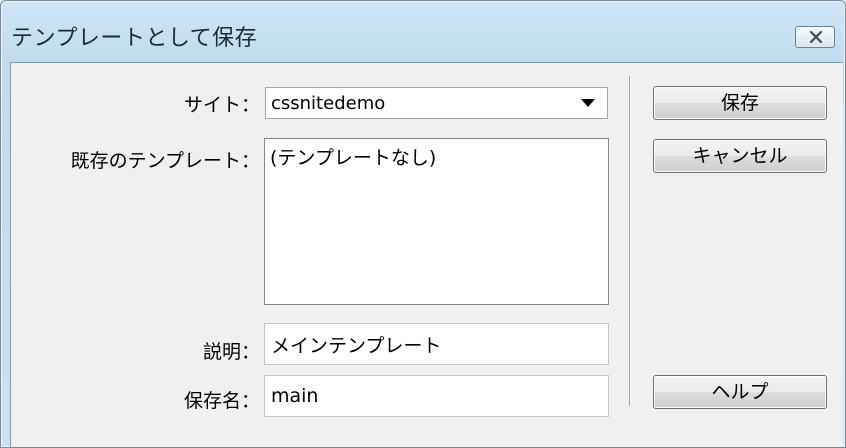 The height and width of the screenshot is (448, 846). I want to click on site-select: cssnitedemo, so click(436, 103).